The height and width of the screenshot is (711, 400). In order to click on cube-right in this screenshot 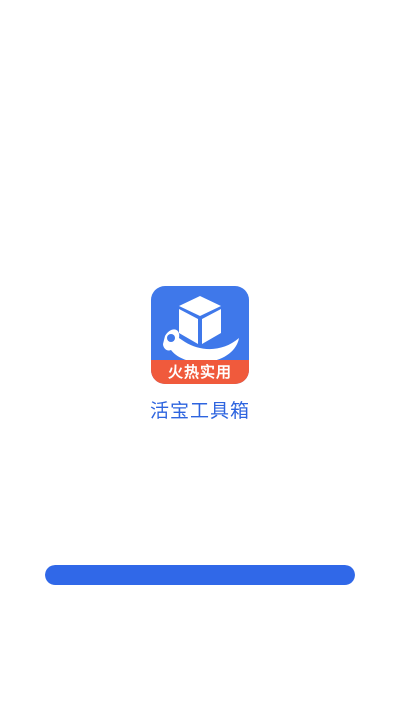, I will do `click(211, 326)`.